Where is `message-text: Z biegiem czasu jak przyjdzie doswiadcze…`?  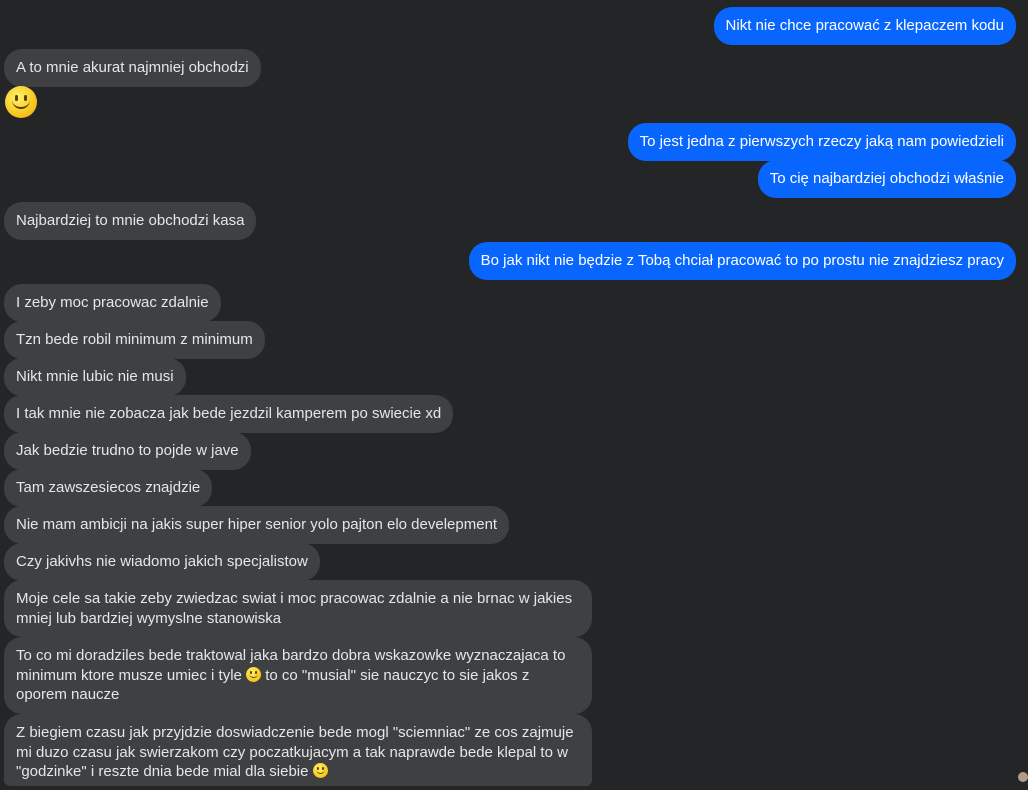 message-text: Z biegiem czasu jak przyjdzie doswiadcze… is located at coordinates (295, 752).